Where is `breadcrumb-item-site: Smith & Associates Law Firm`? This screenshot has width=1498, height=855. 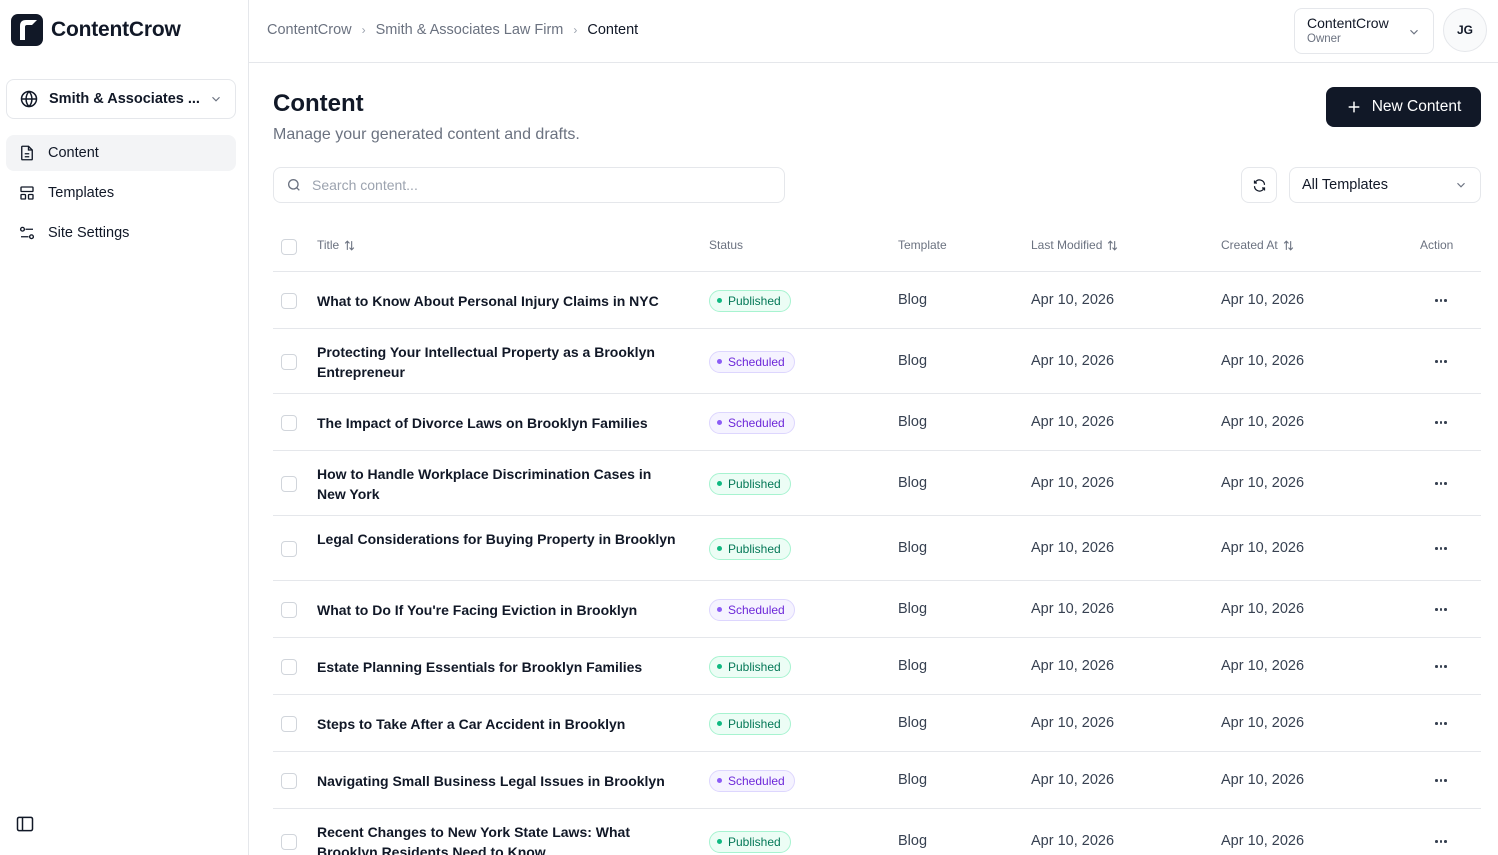
breadcrumb-item-site: Smith & Associates Law Firm is located at coordinates (470, 30).